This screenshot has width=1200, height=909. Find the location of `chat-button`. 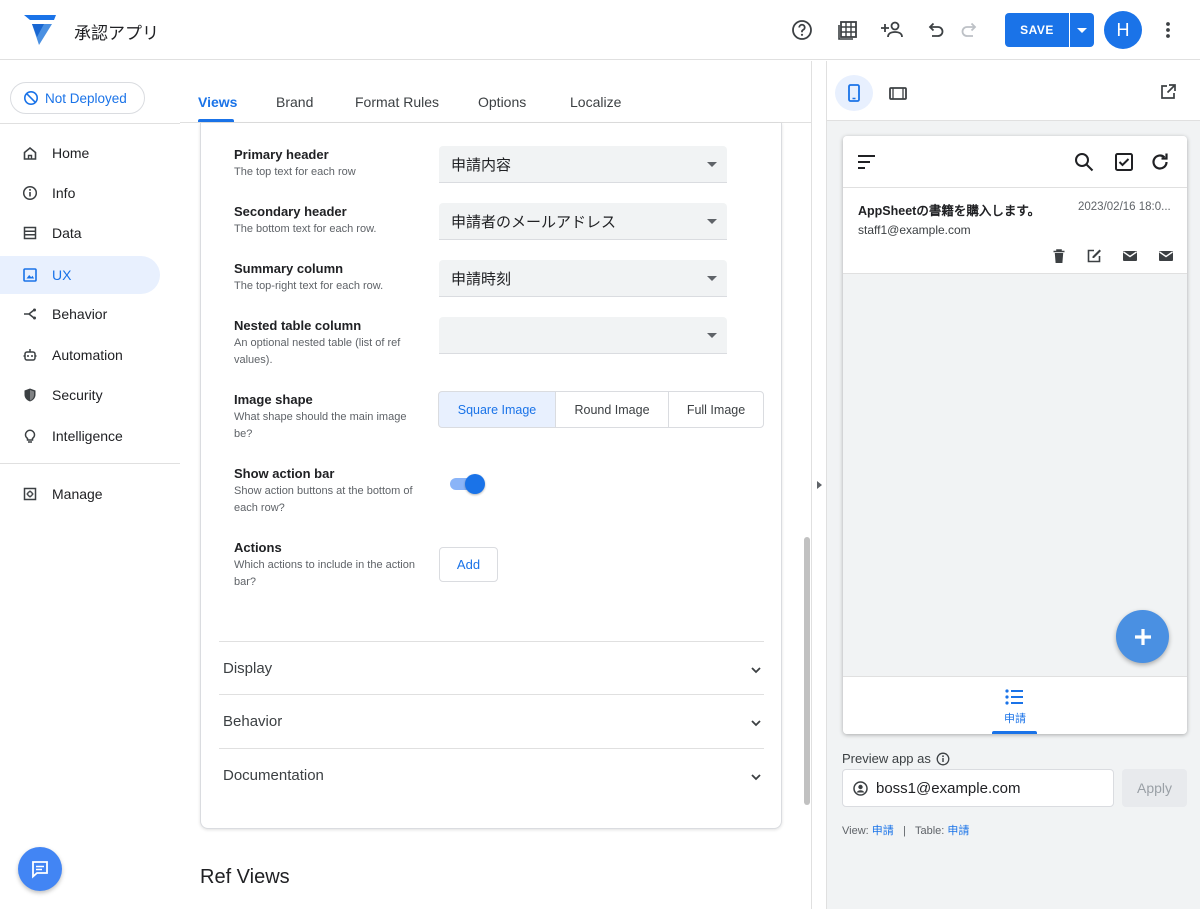

chat-button is located at coordinates (40, 869).